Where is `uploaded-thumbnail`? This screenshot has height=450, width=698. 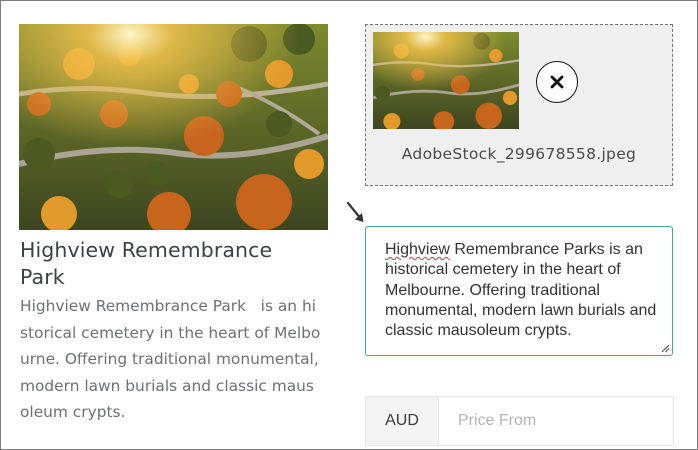
uploaded-thumbnail is located at coordinates (446, 80).